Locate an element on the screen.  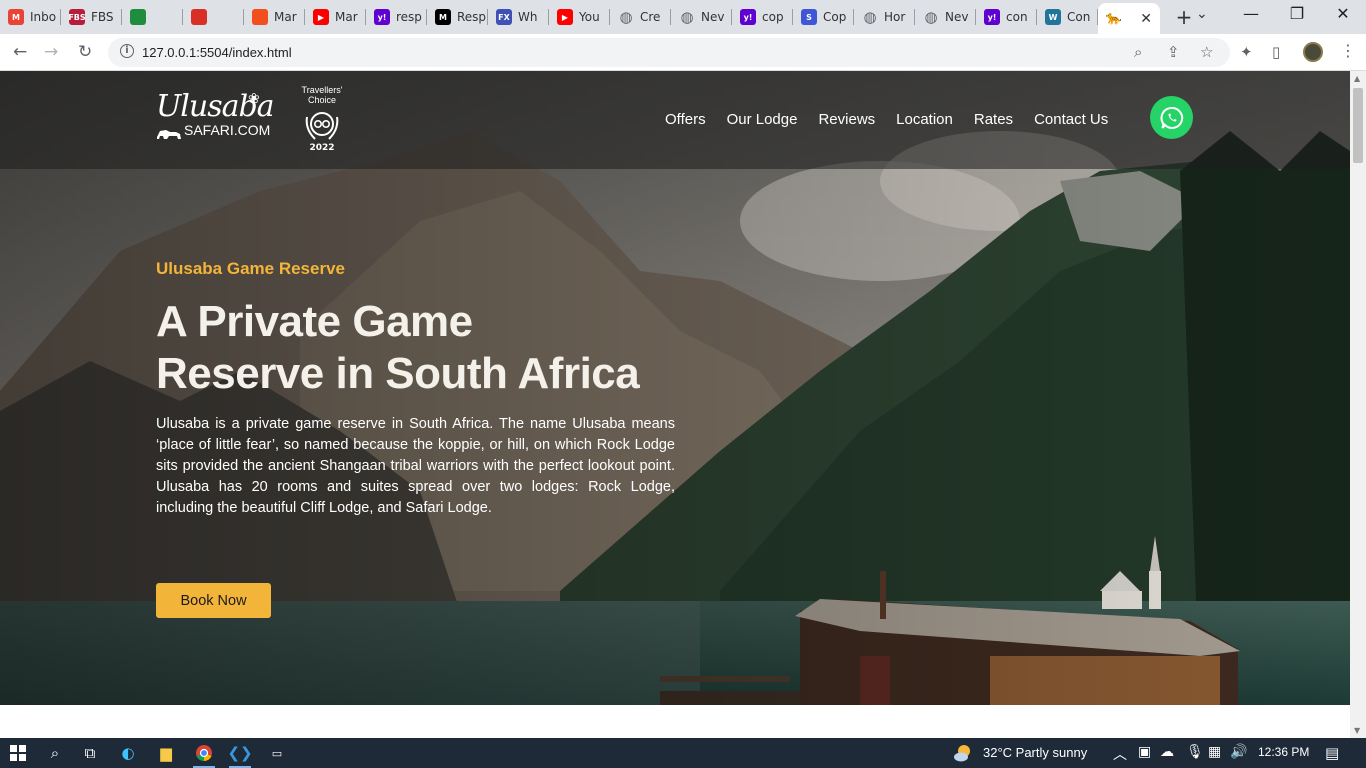
page-scrollbar: ▲ ▼ is located at coordinates (1358, 404).